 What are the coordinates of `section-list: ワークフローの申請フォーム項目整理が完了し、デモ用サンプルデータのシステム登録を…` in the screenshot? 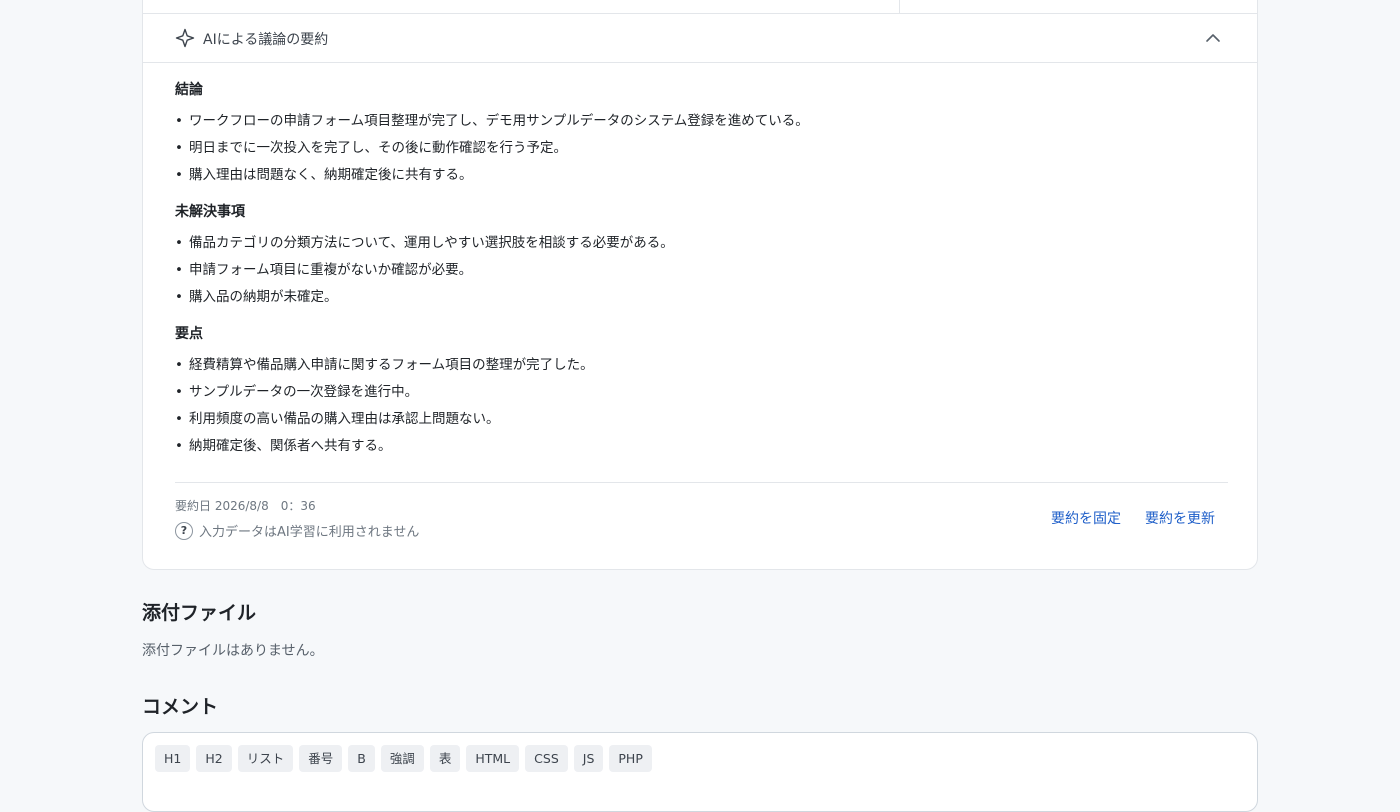 It's located at (701, 148).